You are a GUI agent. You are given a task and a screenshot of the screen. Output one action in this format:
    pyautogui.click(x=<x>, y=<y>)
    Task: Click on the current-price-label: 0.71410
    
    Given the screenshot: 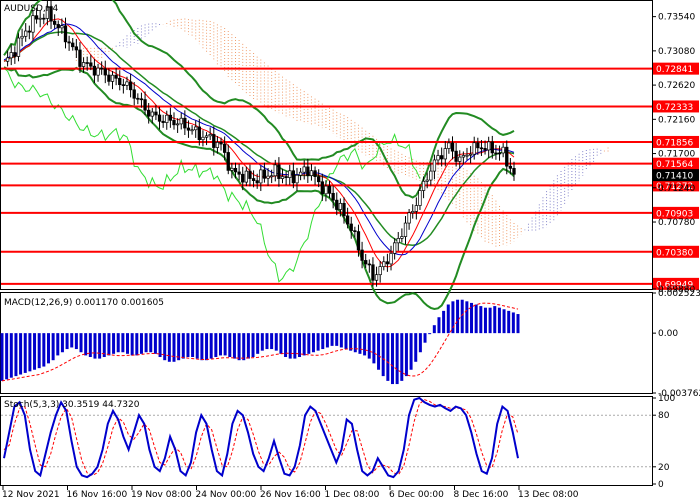 What is the action you would take?
    pyautogui.click(x=674, y=177)
    